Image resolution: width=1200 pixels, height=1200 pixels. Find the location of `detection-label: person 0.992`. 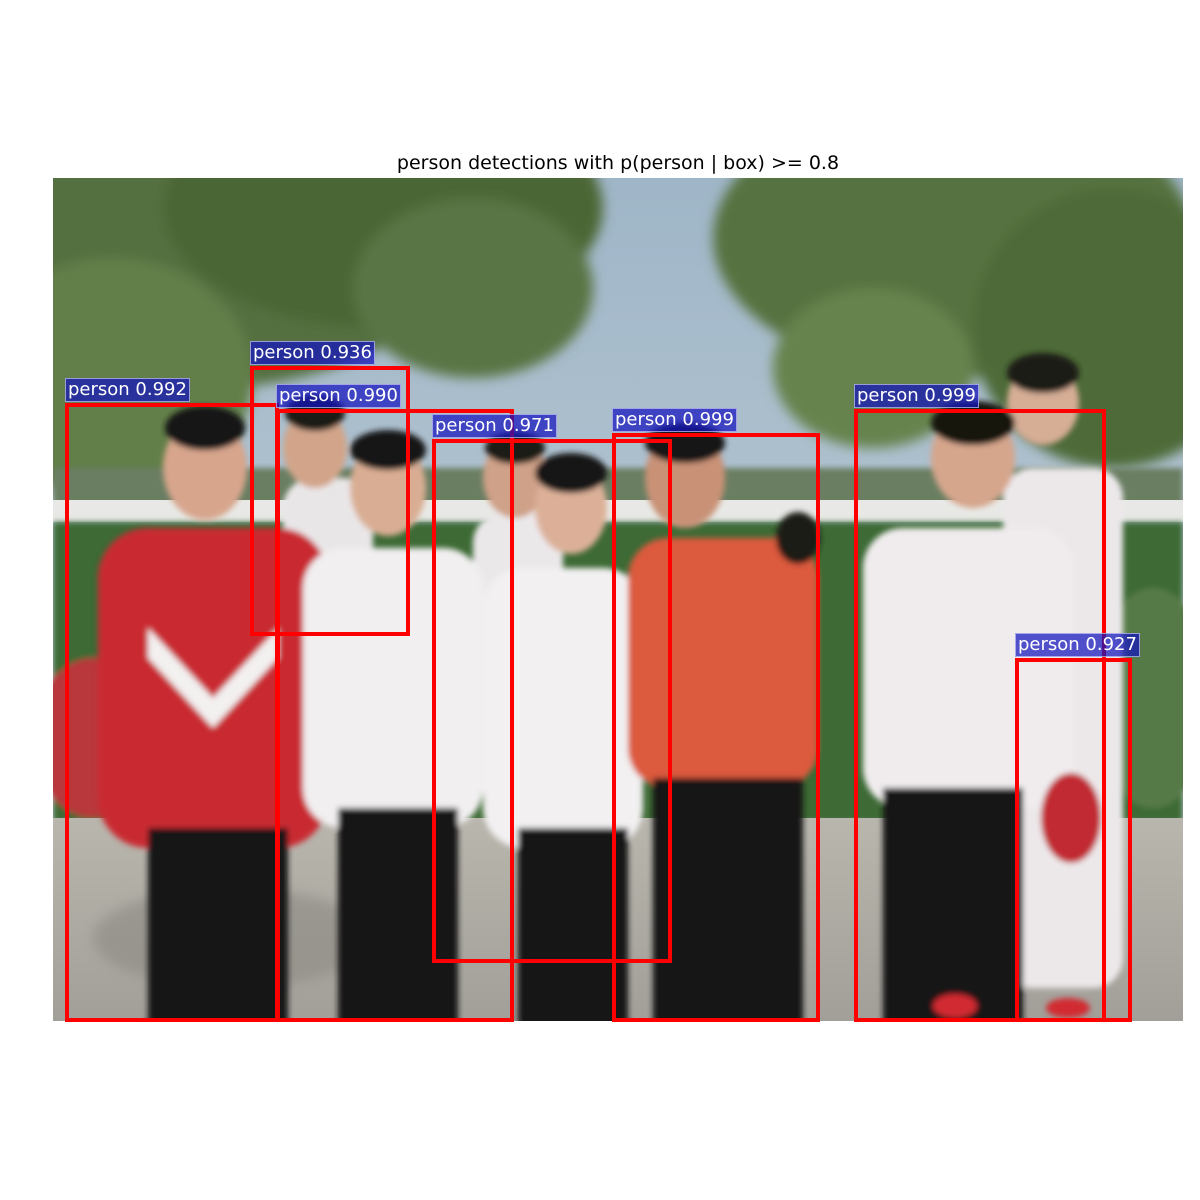

detection-label: person 0.992 is located at coordinates (127, 390).